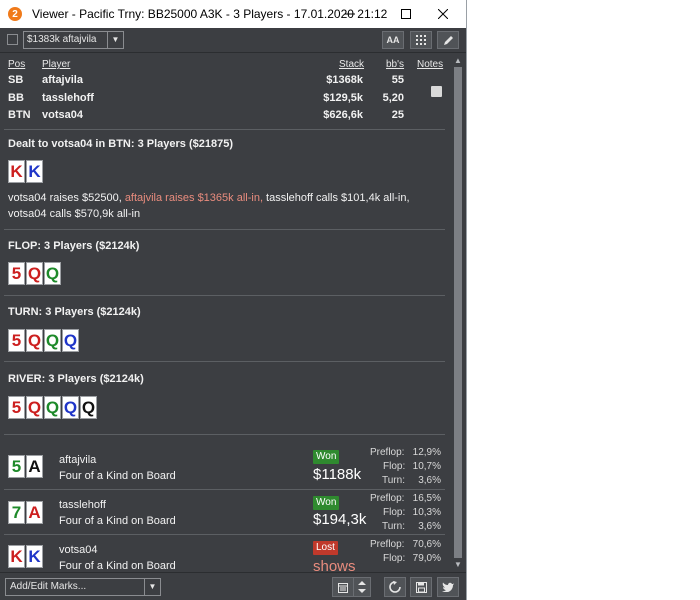 Image resolution: width=700 pixels, height=600 pixels. I want to click on updown-icon, so click(362, 587).